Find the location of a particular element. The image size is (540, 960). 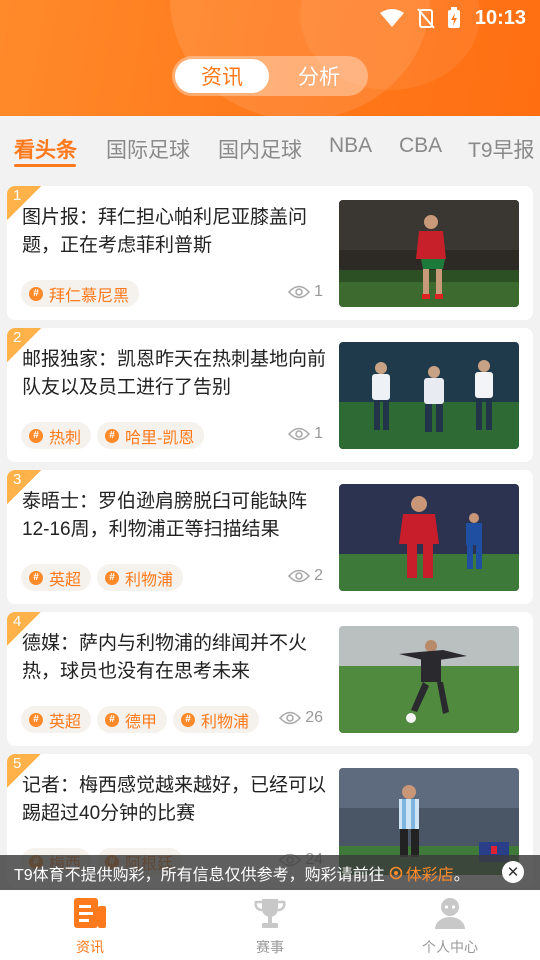

tag-chip: # 拜仁慕尼黑 is located at coordinates (80, 293).